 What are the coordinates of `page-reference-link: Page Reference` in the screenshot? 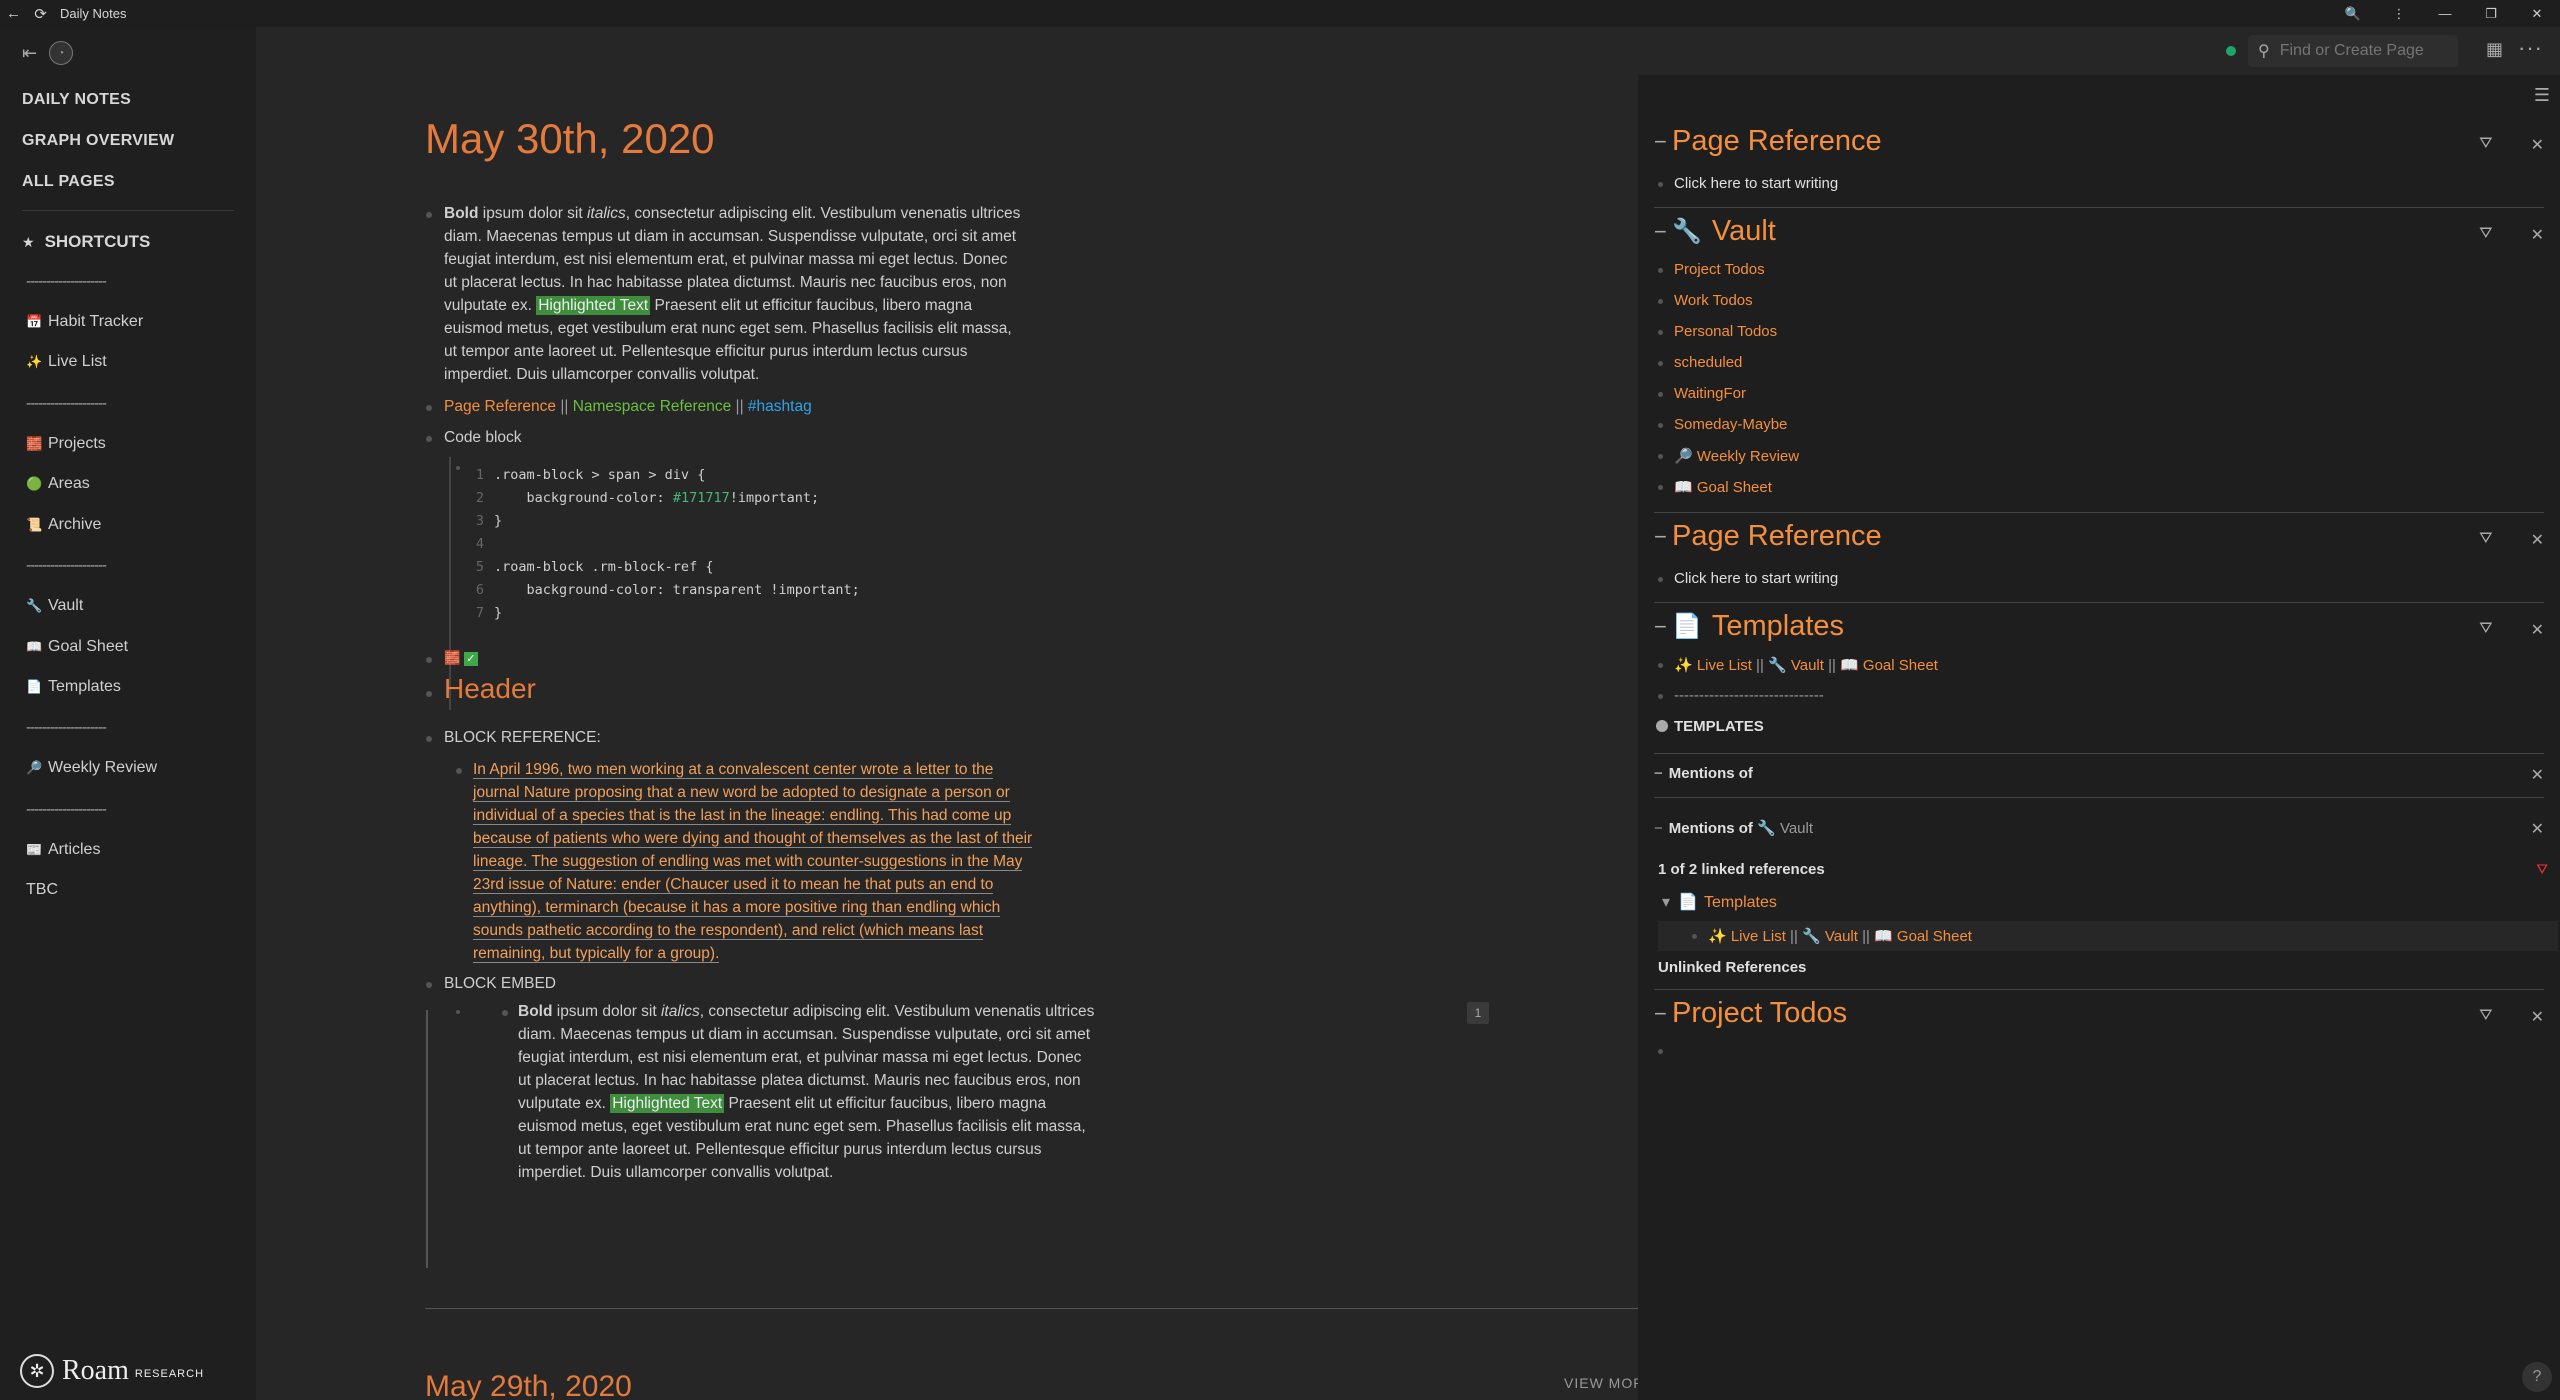 It's located at (500, 406).